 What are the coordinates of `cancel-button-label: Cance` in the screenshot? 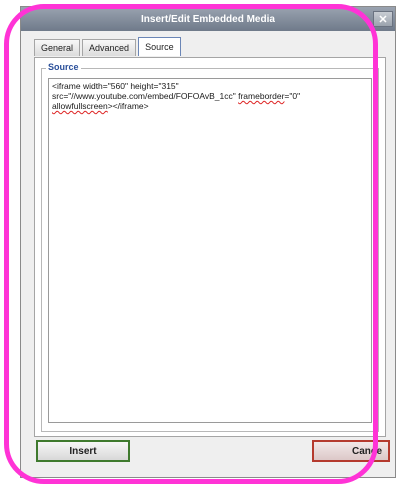 It's located at (366, 451).